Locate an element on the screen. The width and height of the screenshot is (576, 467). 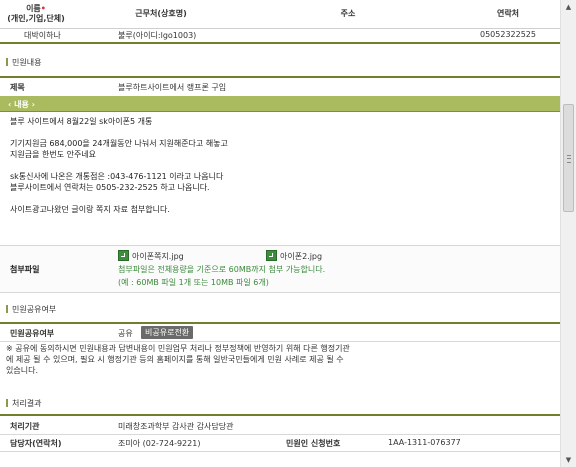
content-line: 블루사이트에서 연락처는 0505-232-2525 하고 나옵니다. is located at coordinates (110, 187).